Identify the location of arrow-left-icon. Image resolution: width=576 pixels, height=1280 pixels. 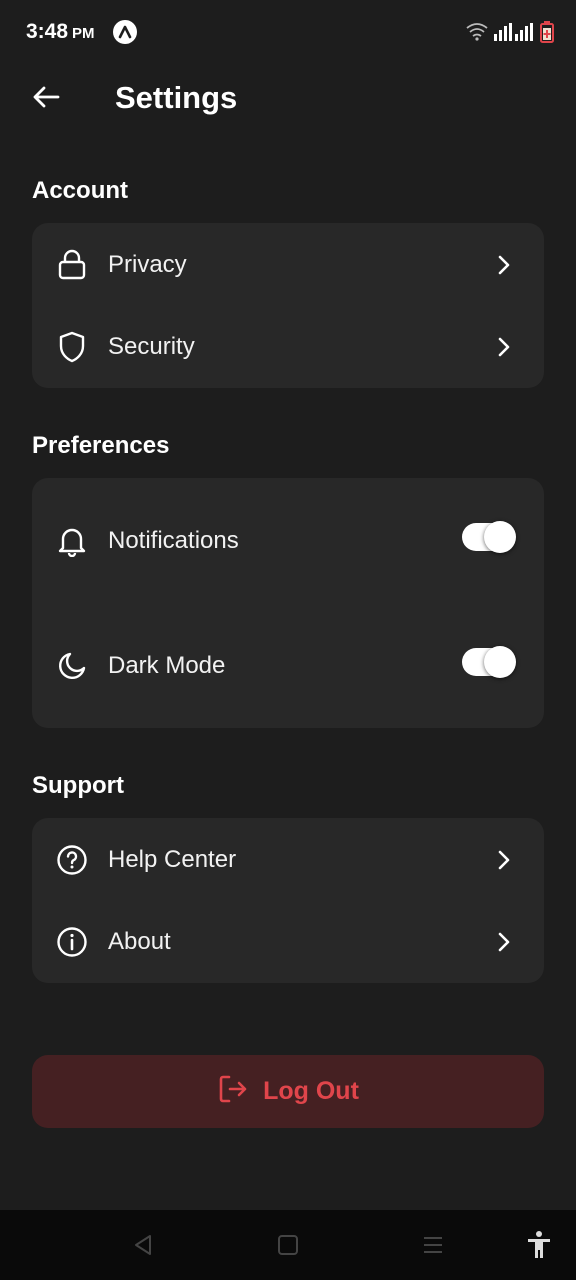
(46, 97).